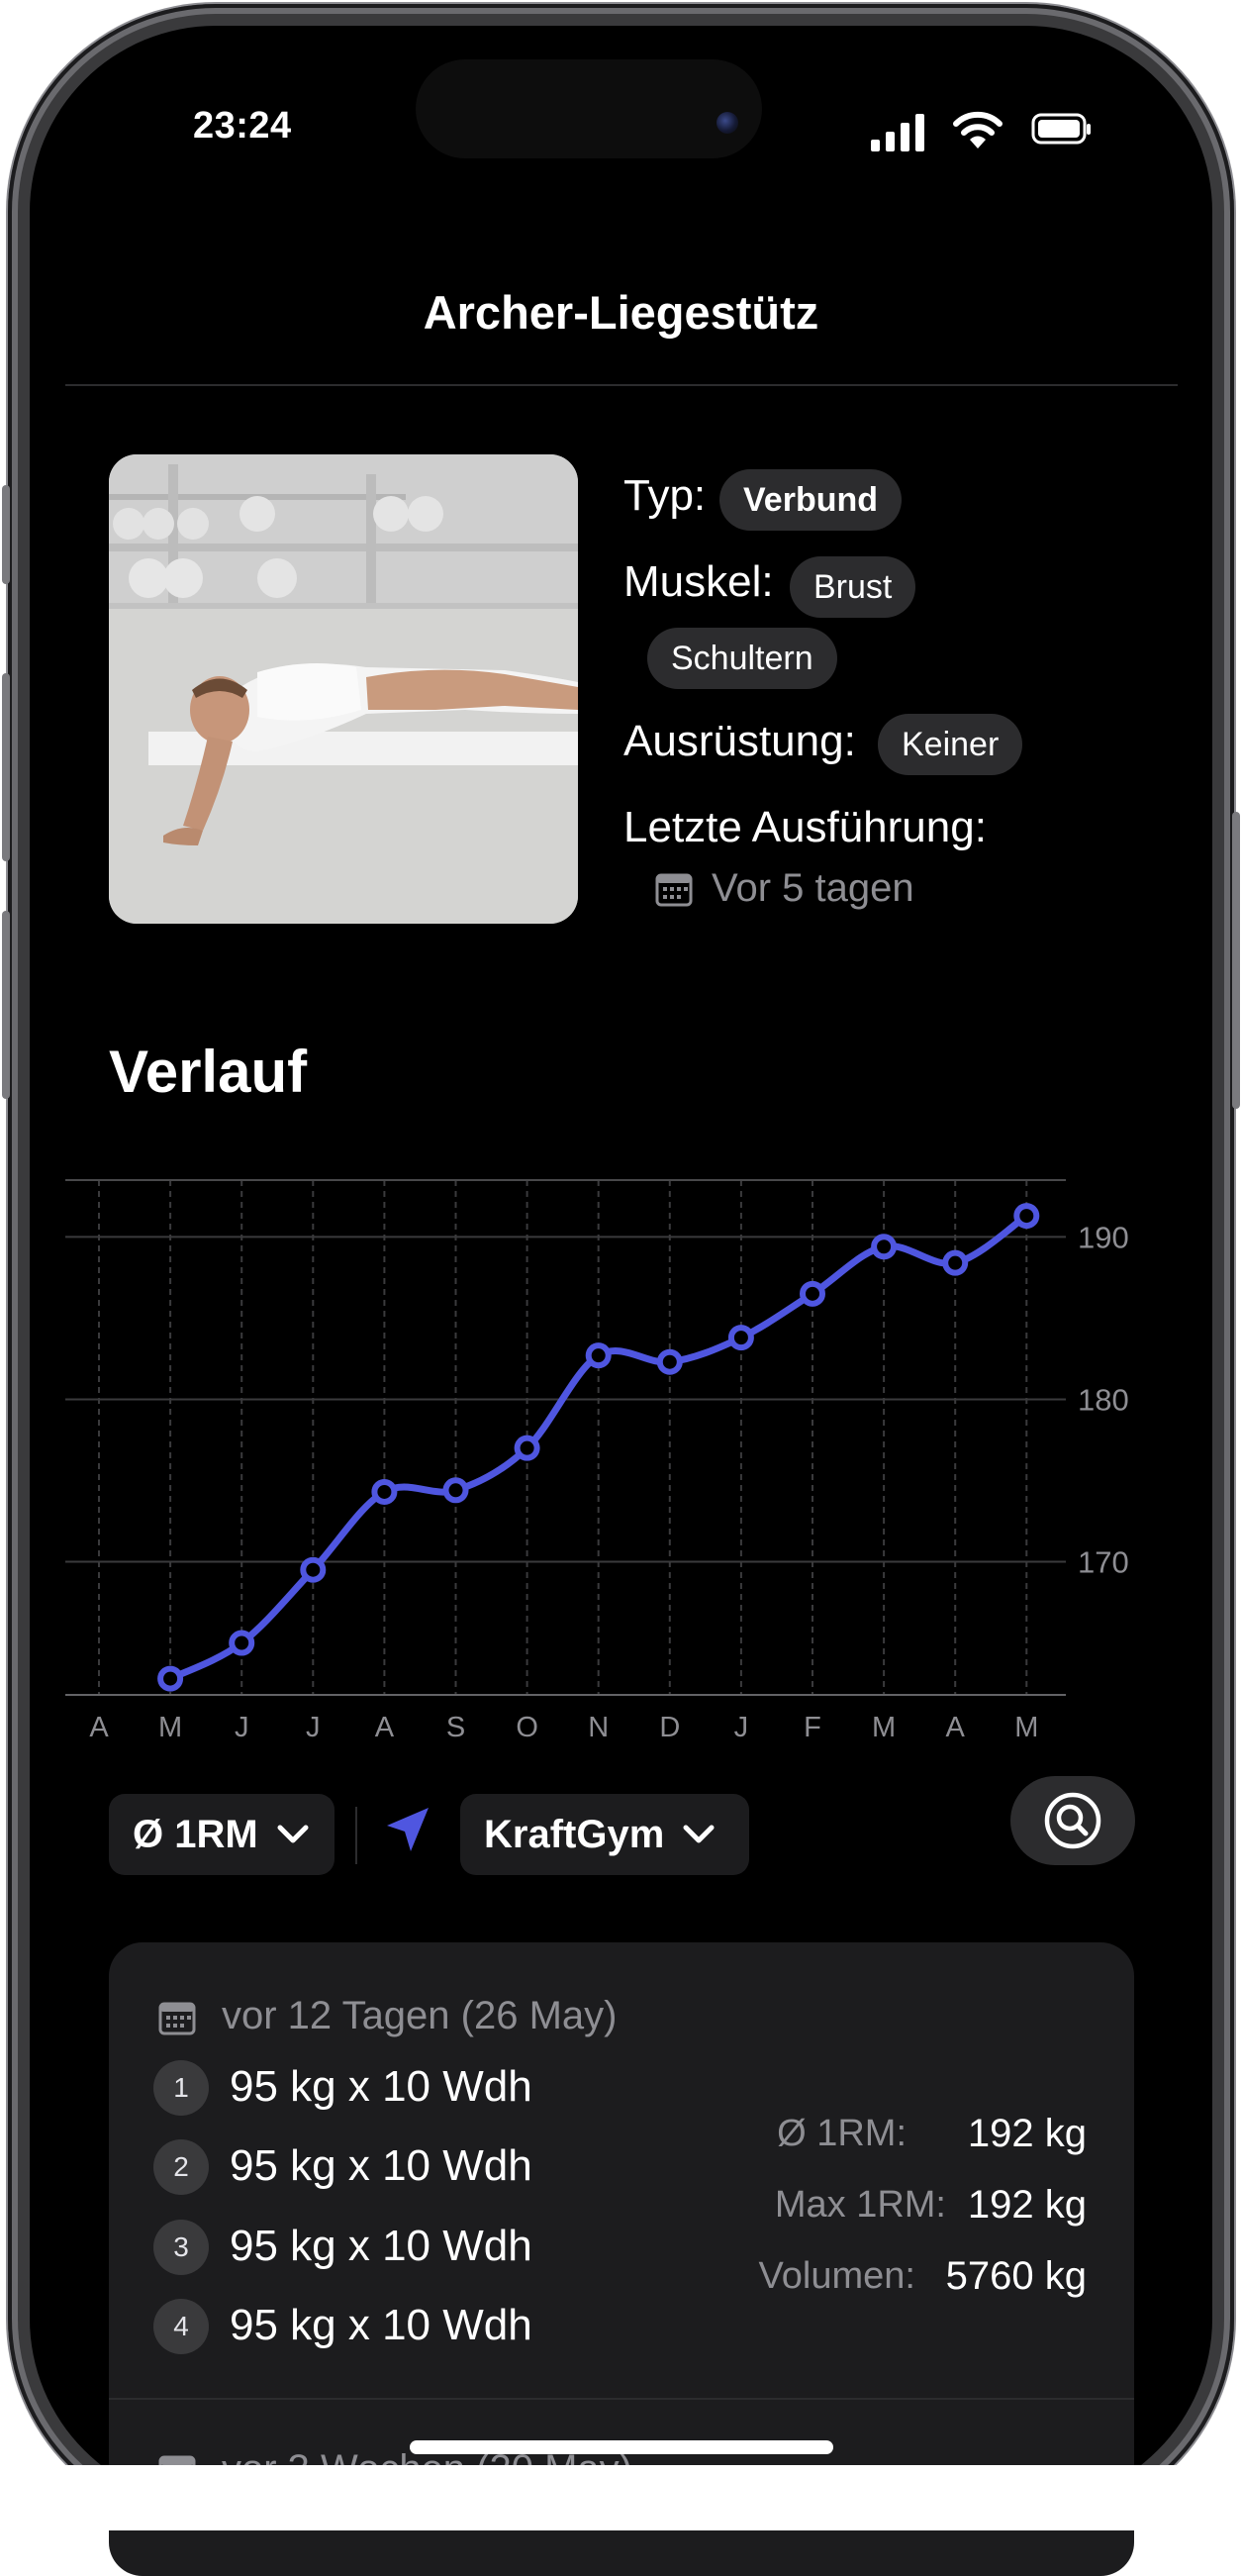 The height and width of the screenshot is (2576, 1242). I want to click on camera-lens, so click(728, 123).